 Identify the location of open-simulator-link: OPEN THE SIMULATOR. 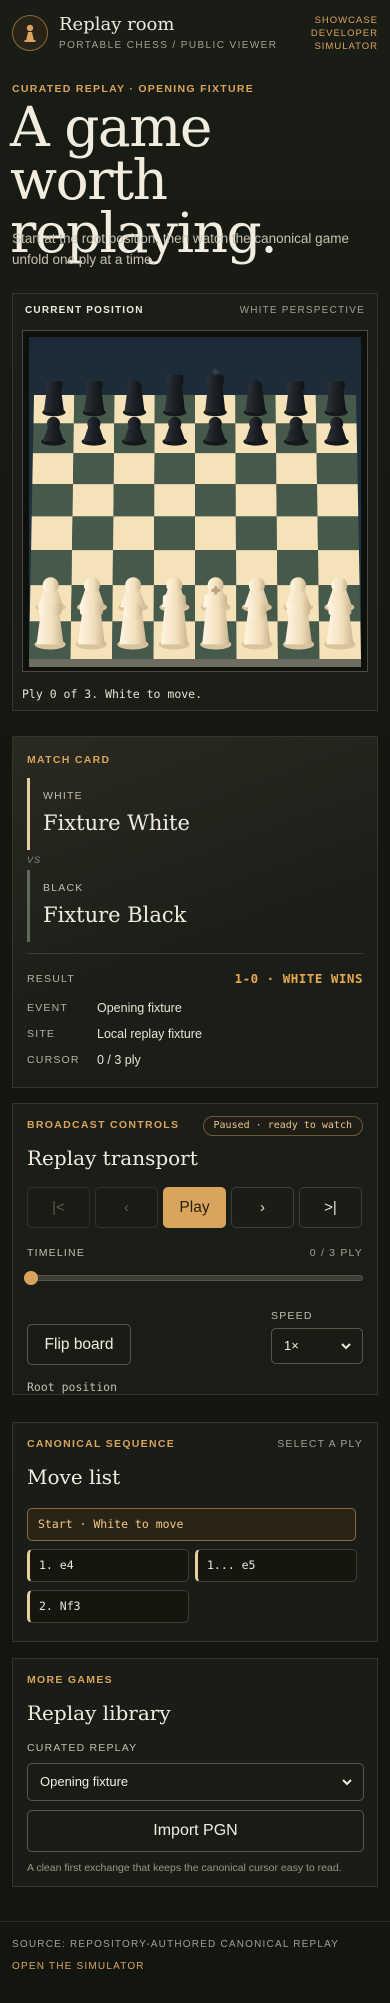
(78, 1966).